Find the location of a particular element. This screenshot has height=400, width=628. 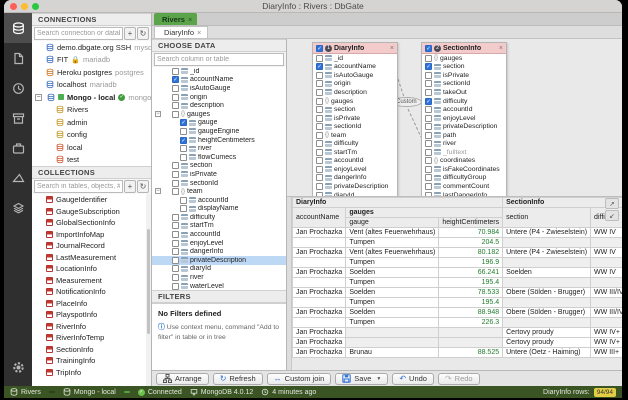

collection-item-journalrecord: JournalRecord is located at coordinates (91, 246).